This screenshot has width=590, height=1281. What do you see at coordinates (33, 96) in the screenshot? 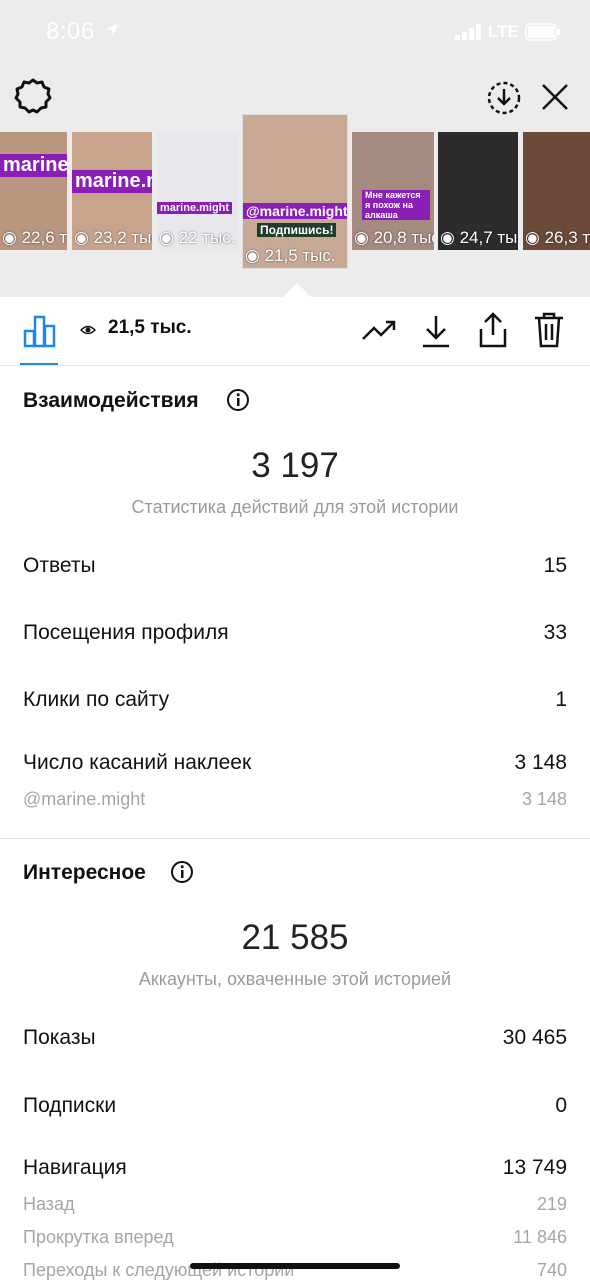
I see `settings-icon` at bounding box center [33, 96].